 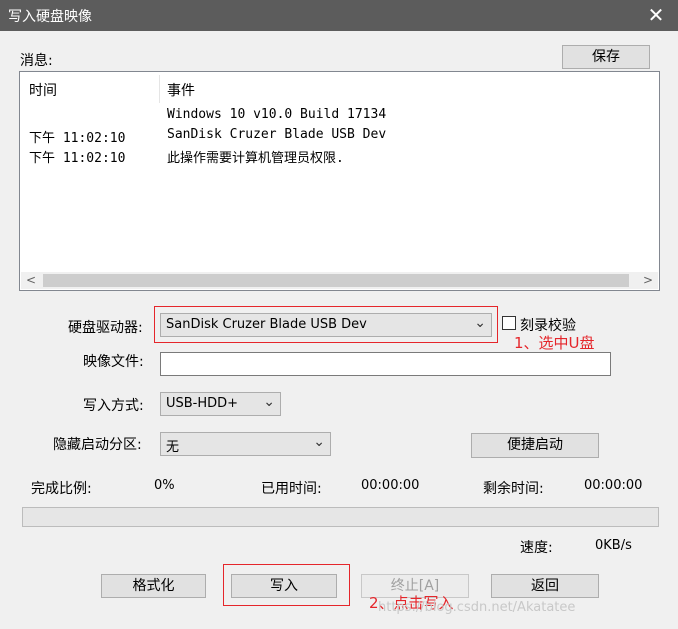 I want to click on remaining-label: 剩余时间:, so click(x=513, y=489).